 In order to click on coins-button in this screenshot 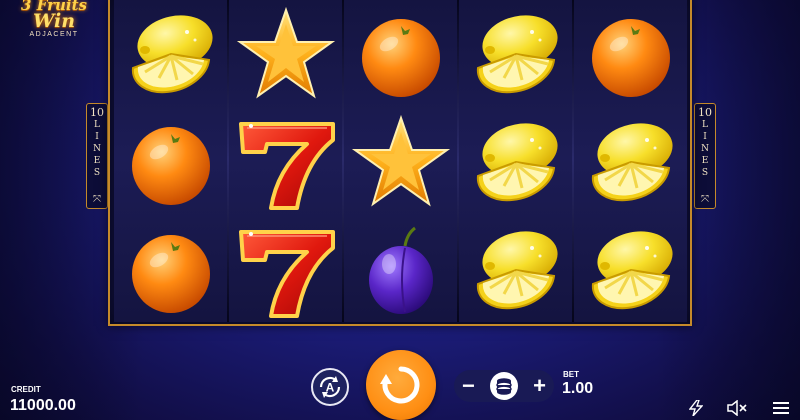, I will do `click(504, 386)`.